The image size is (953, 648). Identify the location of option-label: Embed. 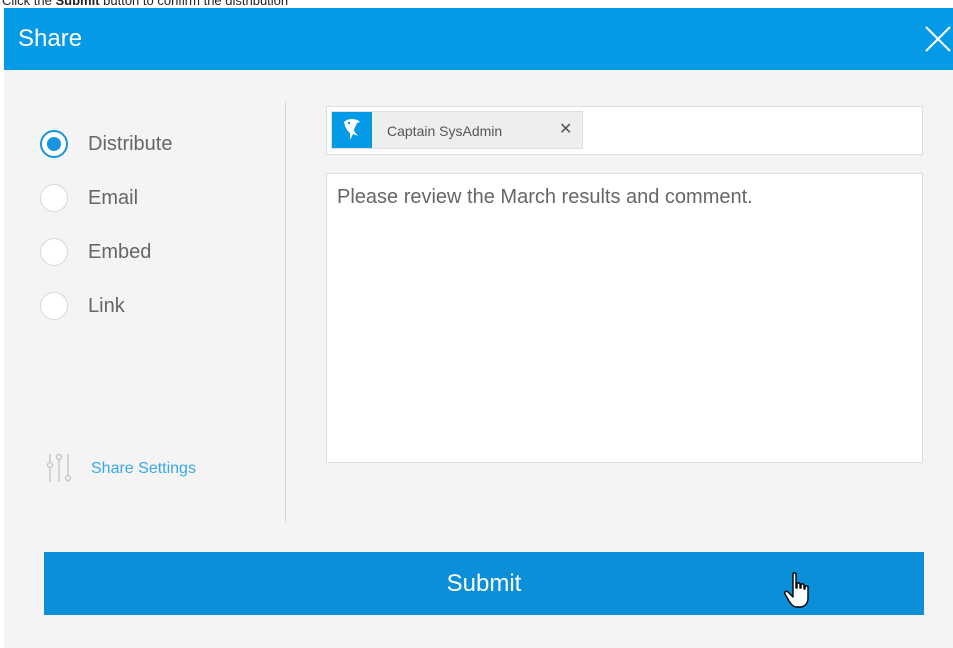
(120, 252).